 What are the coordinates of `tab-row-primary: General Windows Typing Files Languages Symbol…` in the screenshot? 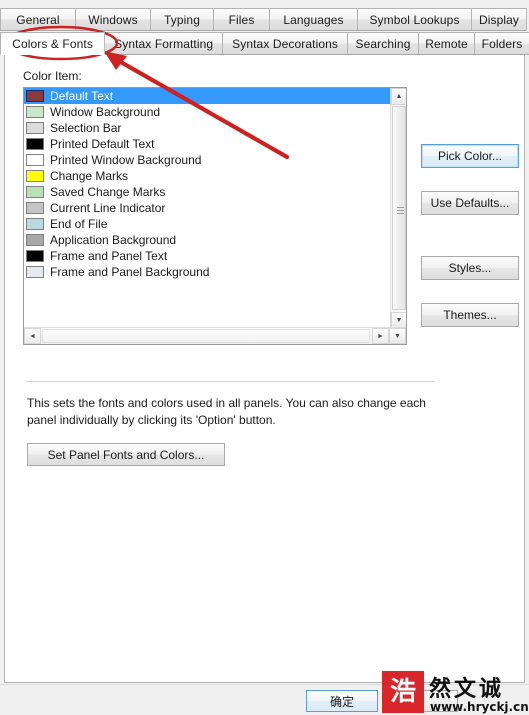 It's located at (264, 19).